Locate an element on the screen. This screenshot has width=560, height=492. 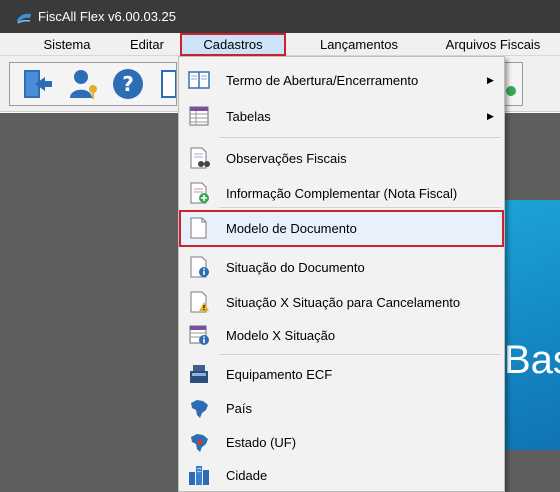
menu-item-label: Situação do Documento is located at coordinates (295, 267).